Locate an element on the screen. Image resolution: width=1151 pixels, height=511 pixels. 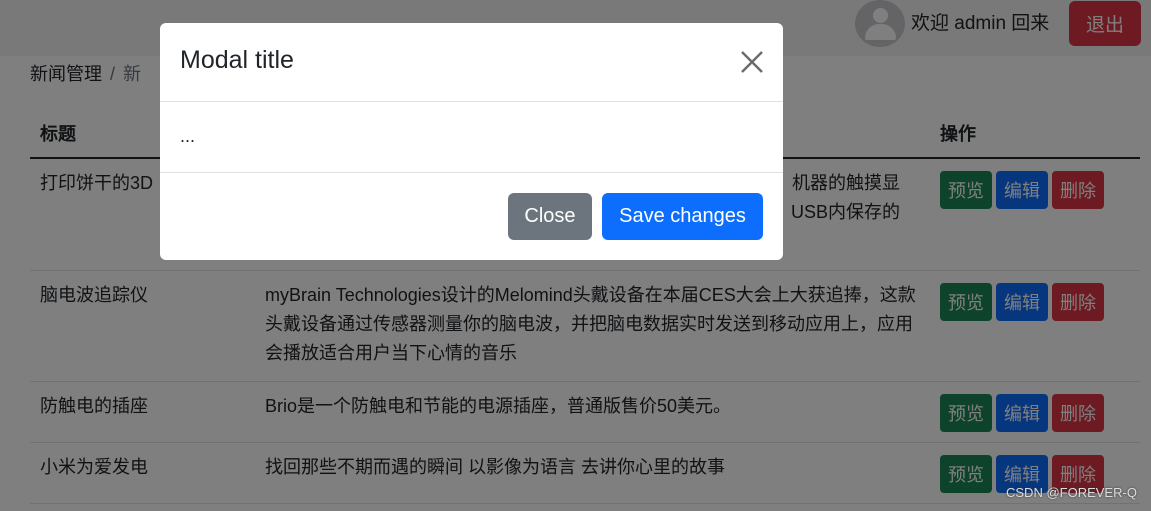
modal-header: Modal title is located at coordinates (471, 62).